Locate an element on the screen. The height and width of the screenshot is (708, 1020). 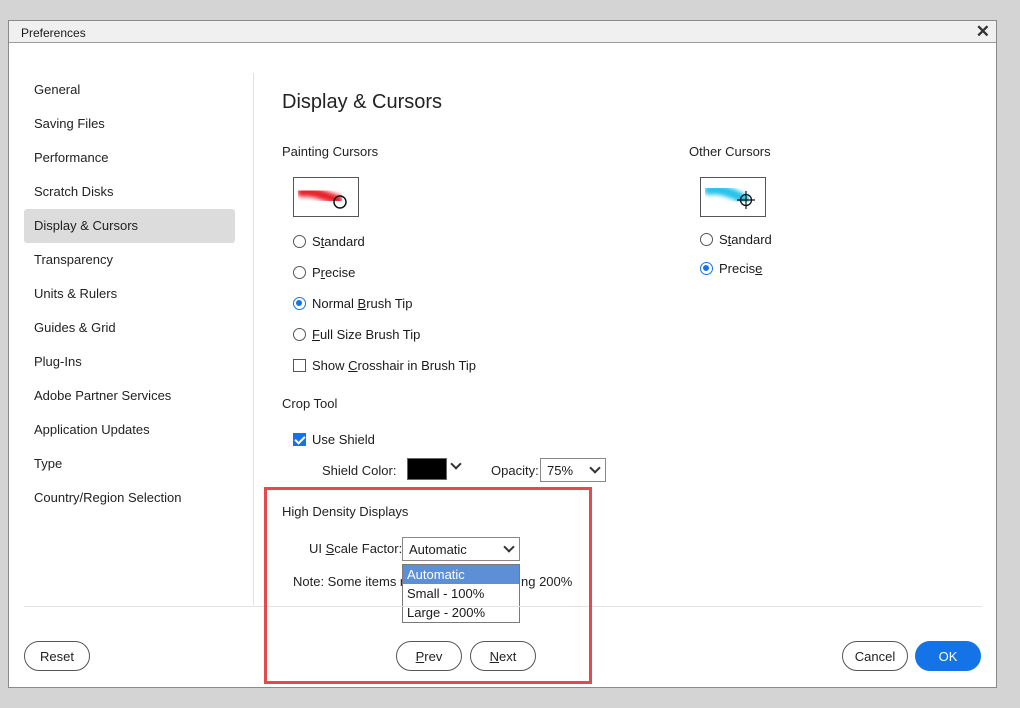
shield-color-label: Shield Color: is located at coordinates (359, 470).